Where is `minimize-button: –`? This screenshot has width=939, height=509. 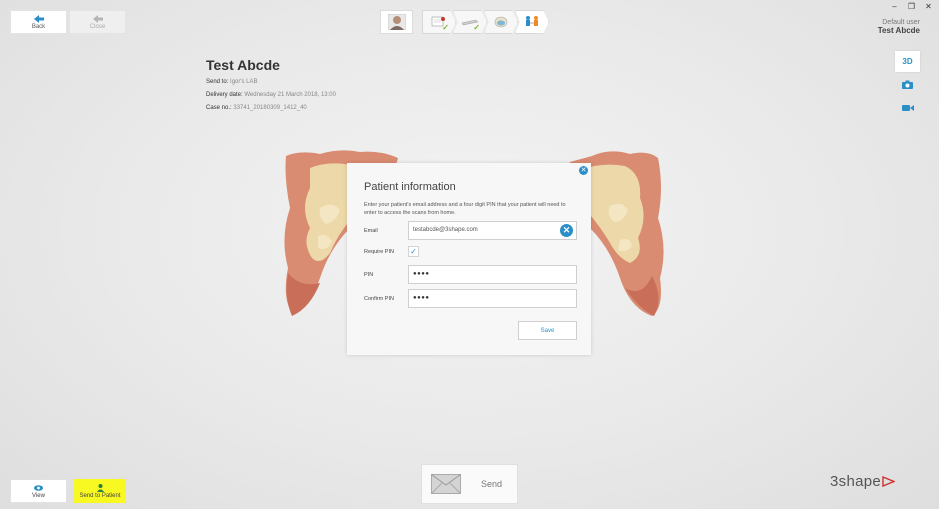
minimize-button: – is located at coordinates (894, 6).